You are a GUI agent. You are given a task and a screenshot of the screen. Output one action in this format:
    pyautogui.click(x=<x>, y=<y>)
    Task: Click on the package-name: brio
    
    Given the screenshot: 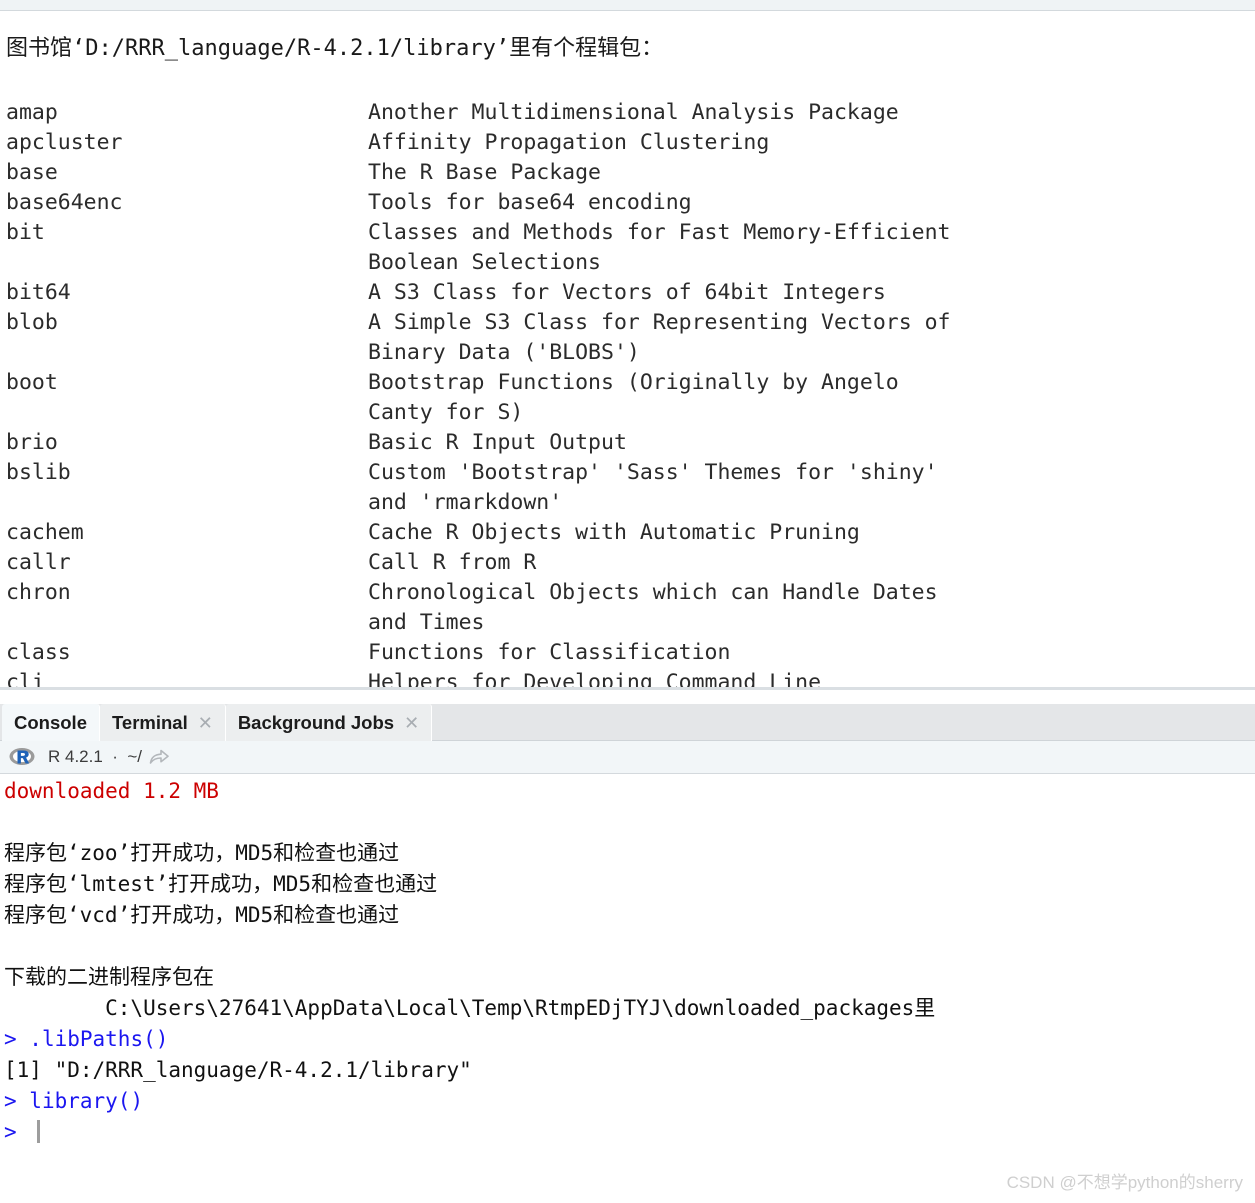 What is the action you would take?
    pyautogui.click(x=32, y=442)
    